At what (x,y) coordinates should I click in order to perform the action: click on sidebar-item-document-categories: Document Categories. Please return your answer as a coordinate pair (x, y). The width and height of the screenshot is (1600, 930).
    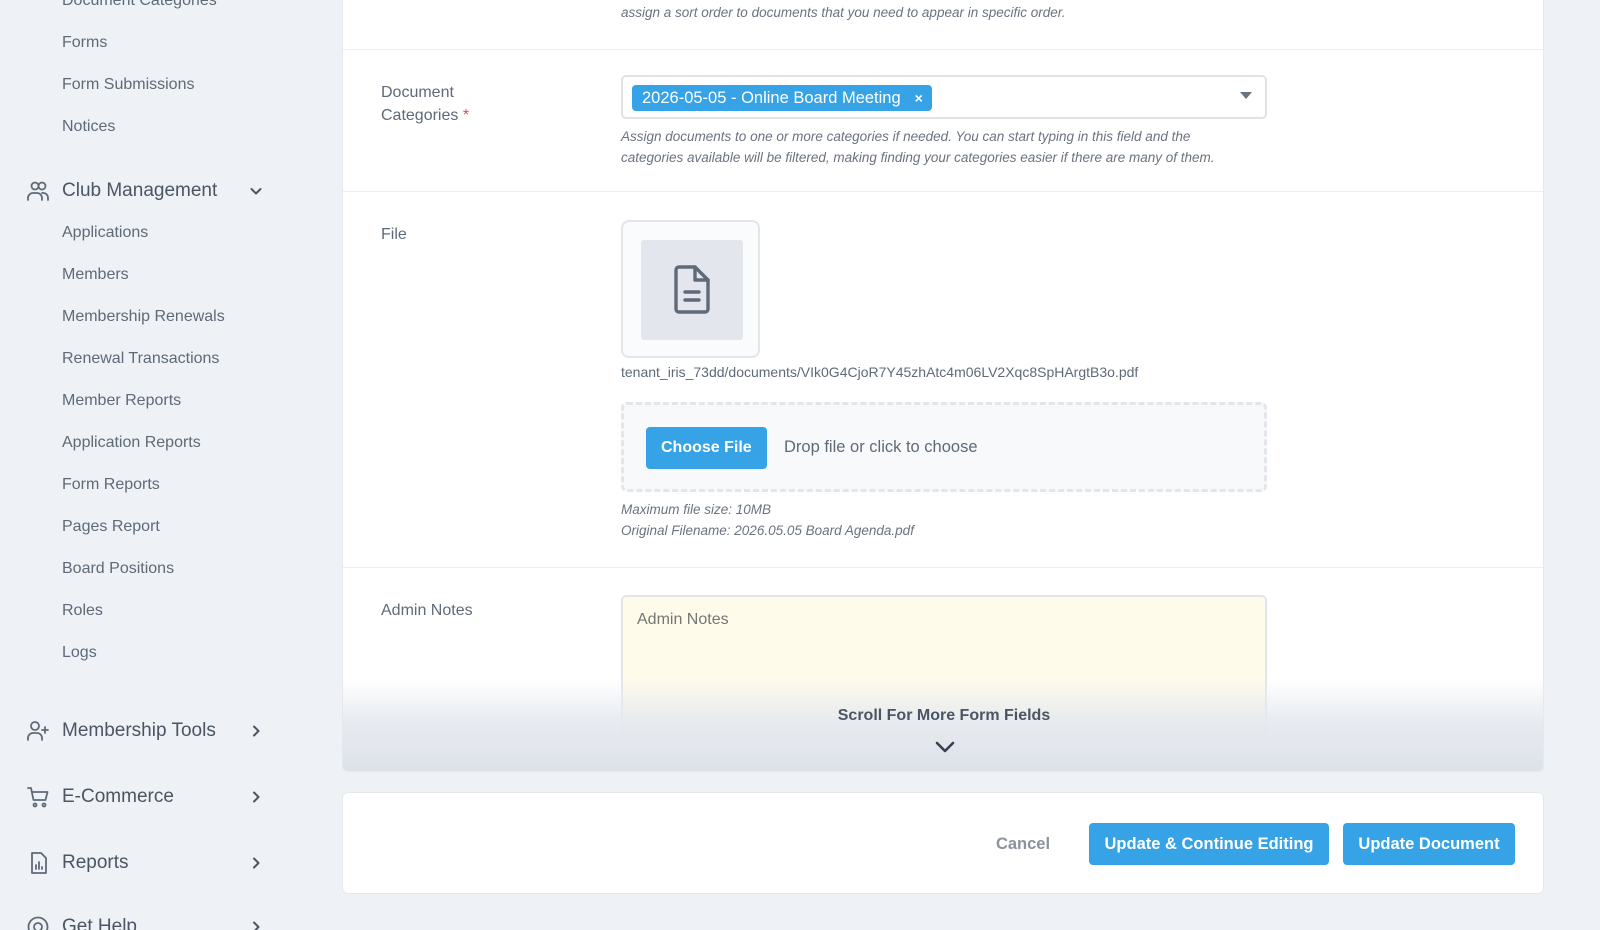
    Looking at the image, I should click on (139, 5).